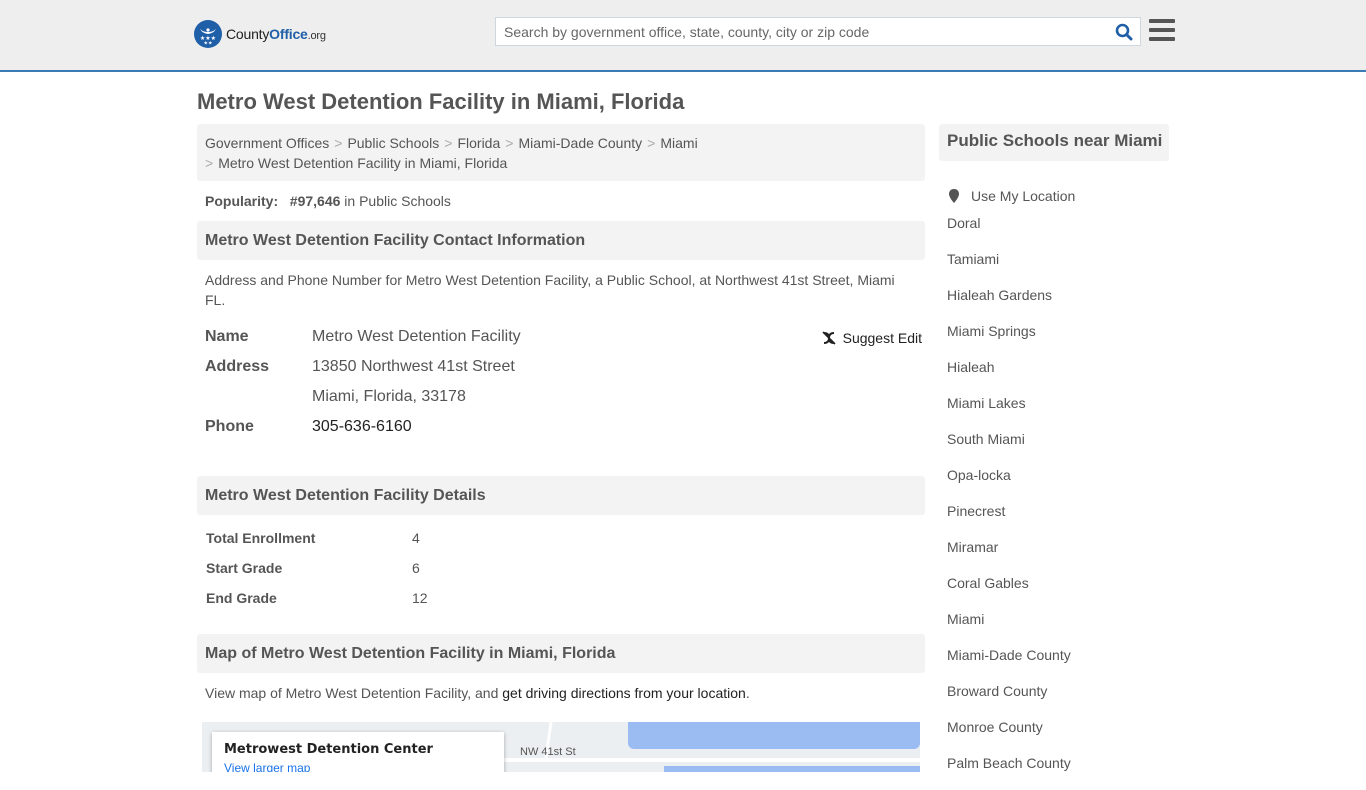  What do you see at coordinates (988, 583) in the screenshot?
I see `sidebar-link-coral-gables: Coral Gables` at bounding box center [988, 583].